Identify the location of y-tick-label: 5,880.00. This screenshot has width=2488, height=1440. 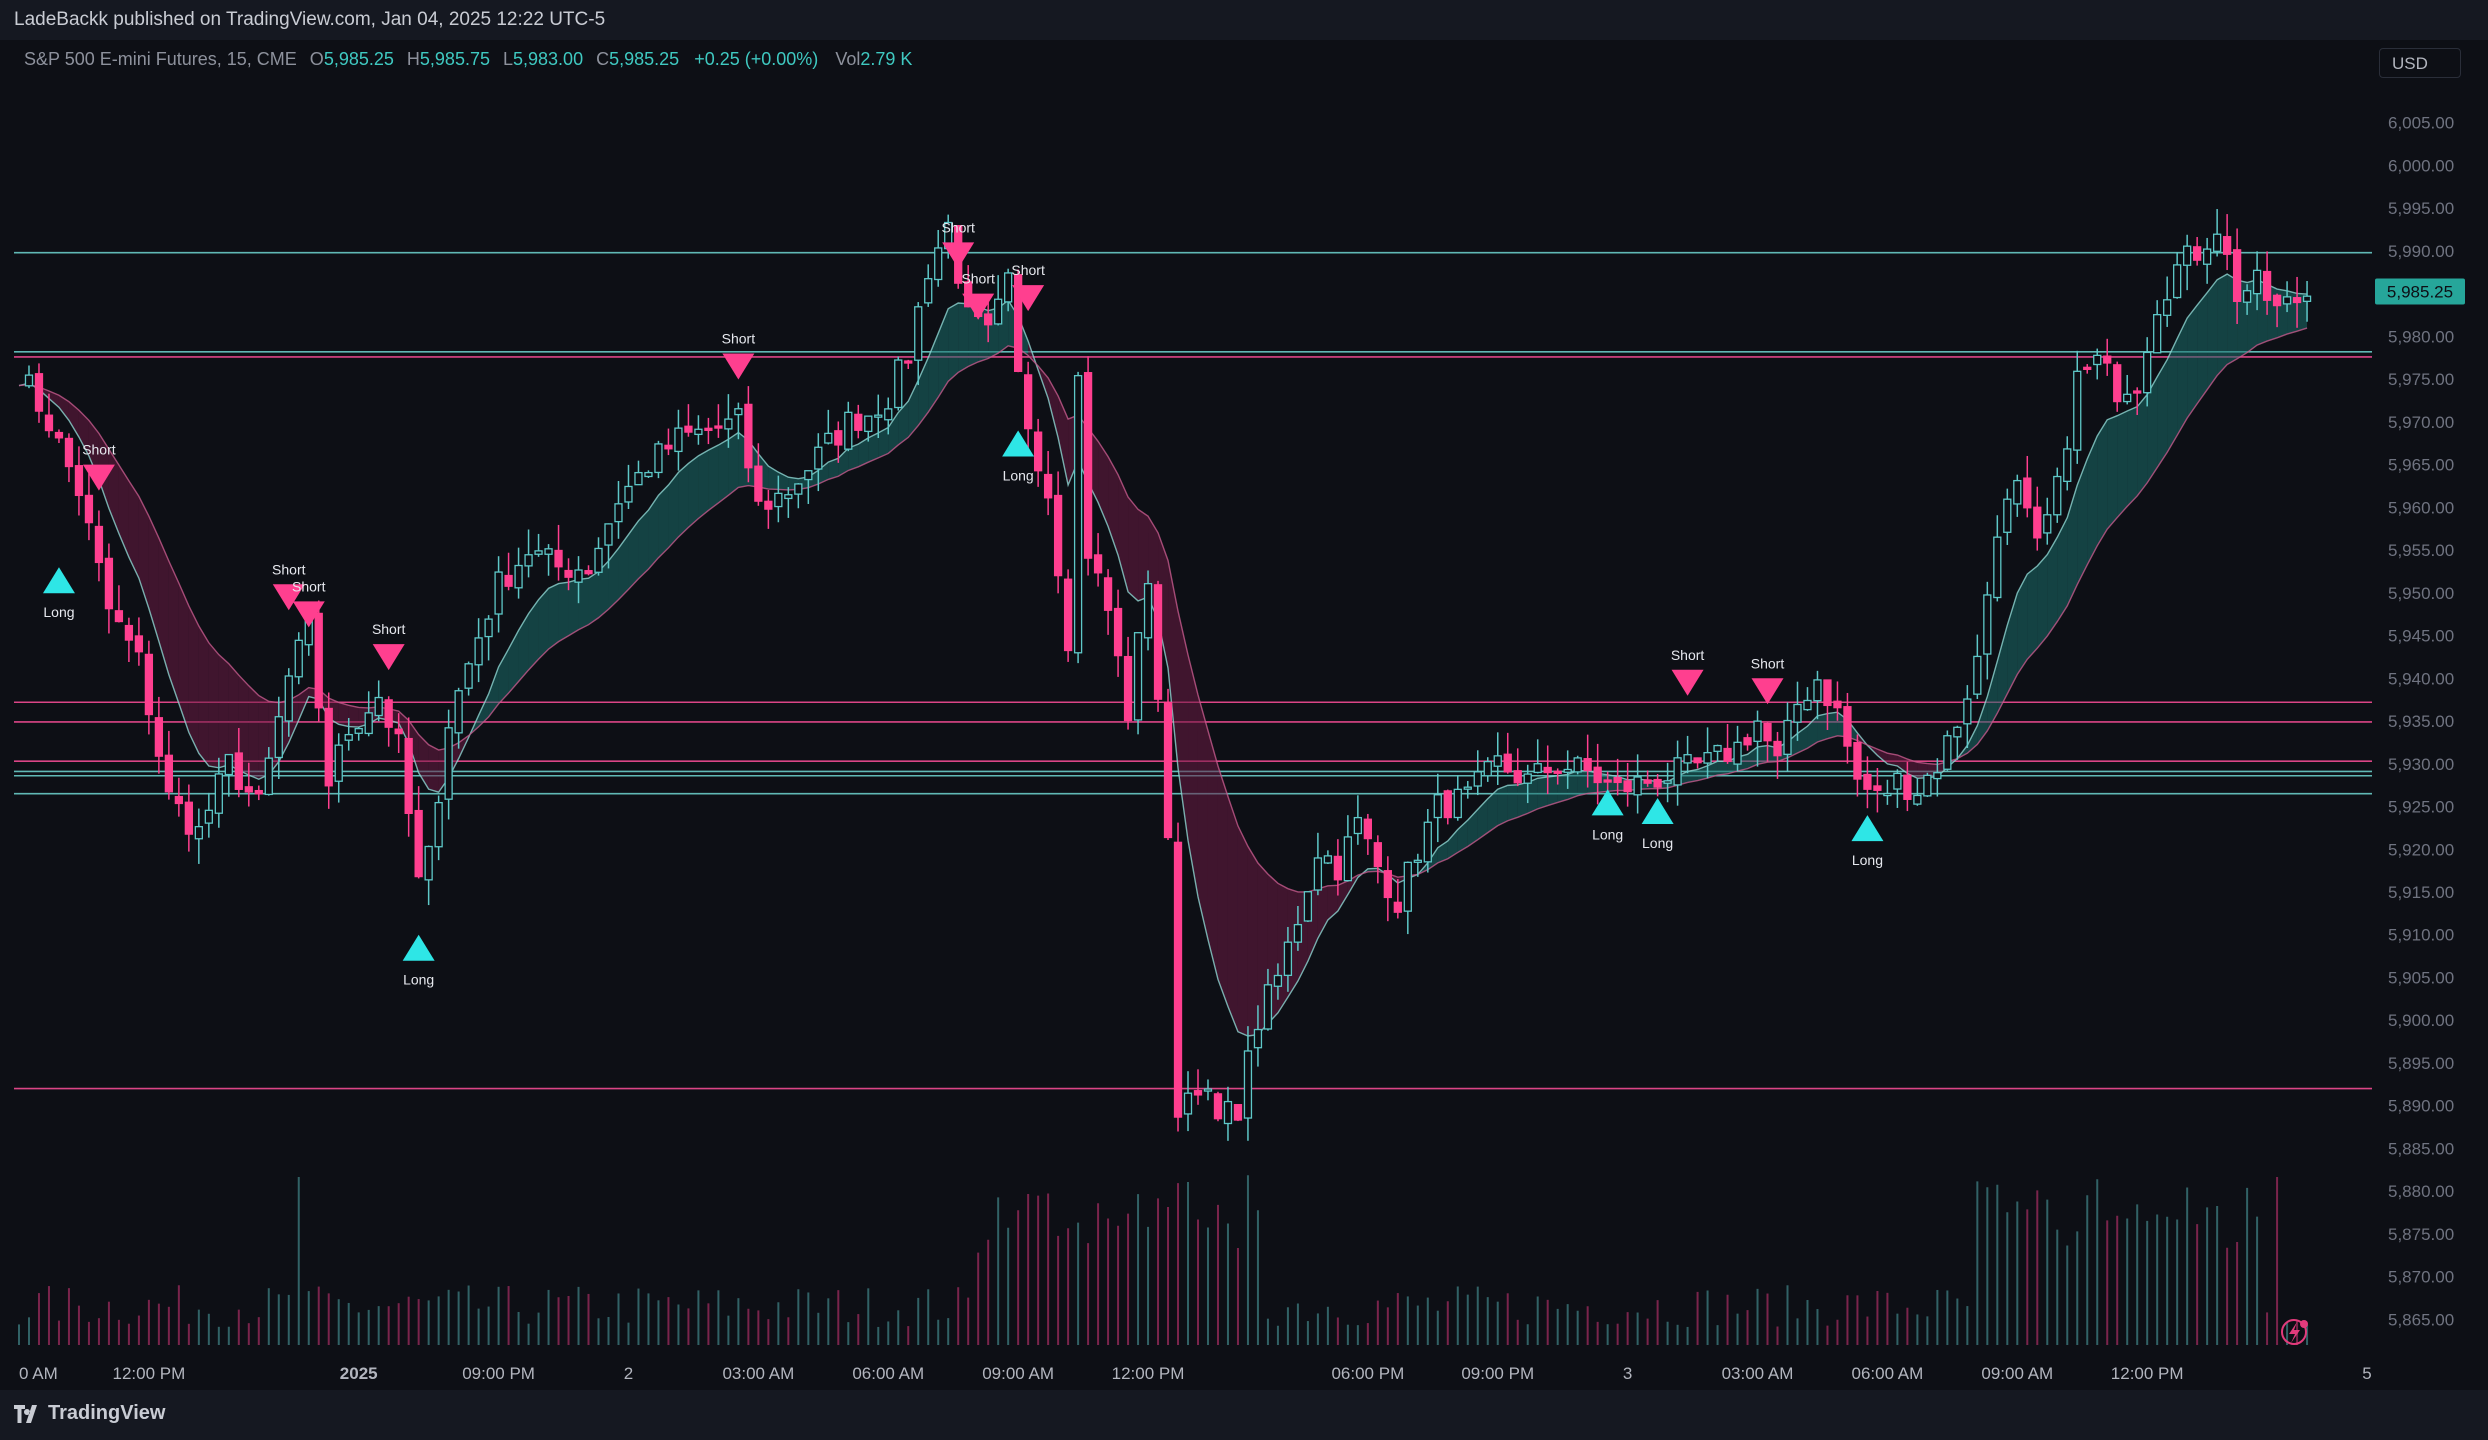
(2421, 1191).